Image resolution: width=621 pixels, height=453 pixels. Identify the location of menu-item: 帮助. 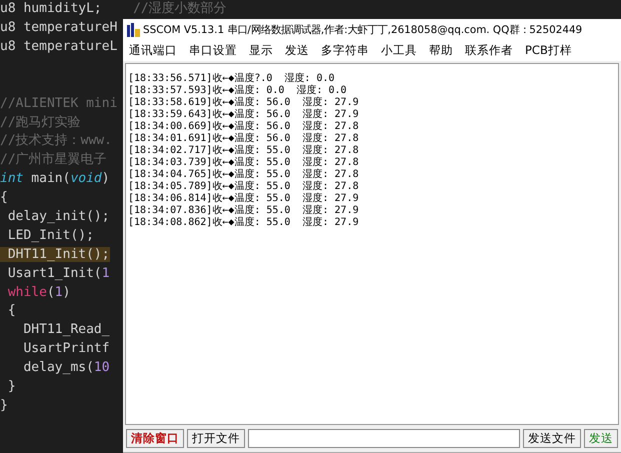
(441, 50).